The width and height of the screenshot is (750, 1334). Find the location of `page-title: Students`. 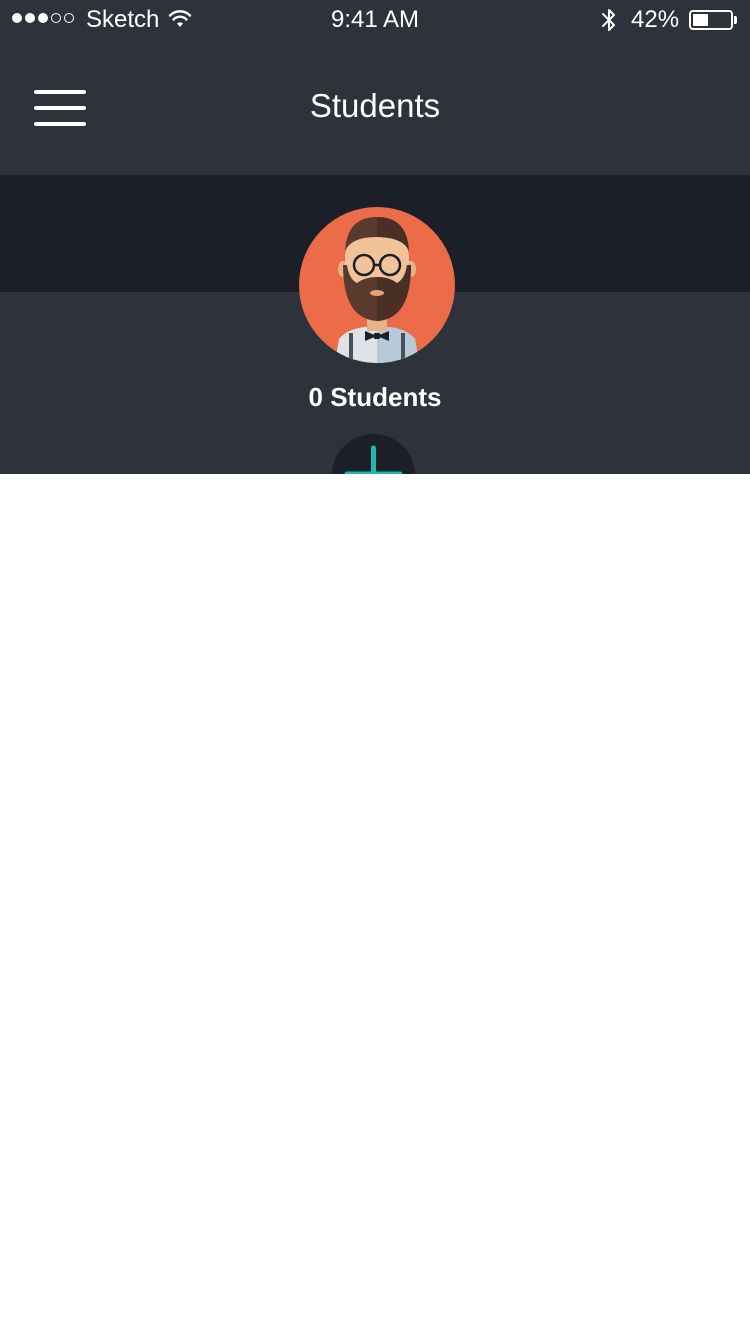

page-title: Students is located at coordinates (375, 105).